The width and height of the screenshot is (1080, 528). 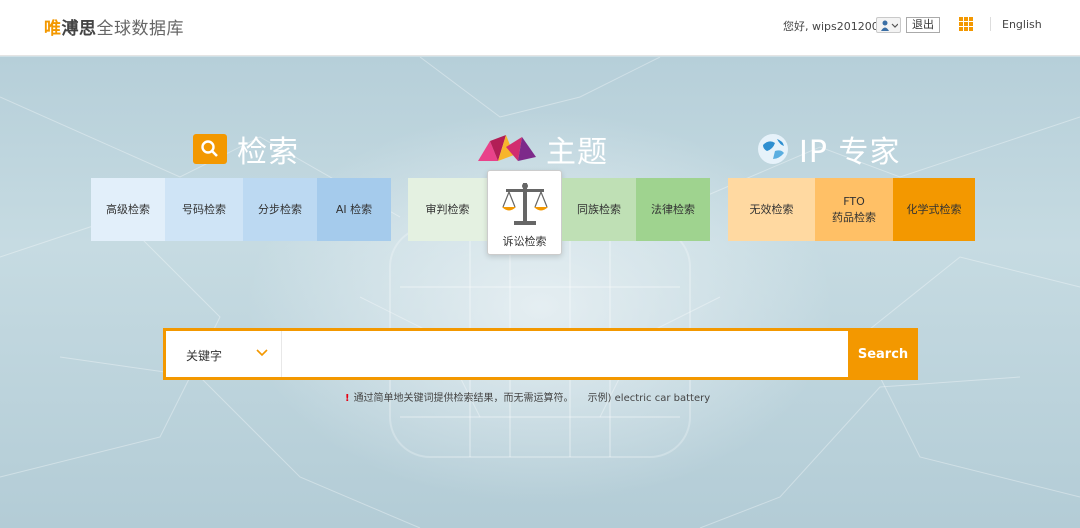 What do you see at coordinates (828, 149) in the screenshot?
I see `ip-group-title: IP 专家` at bounding box center [828, 149].